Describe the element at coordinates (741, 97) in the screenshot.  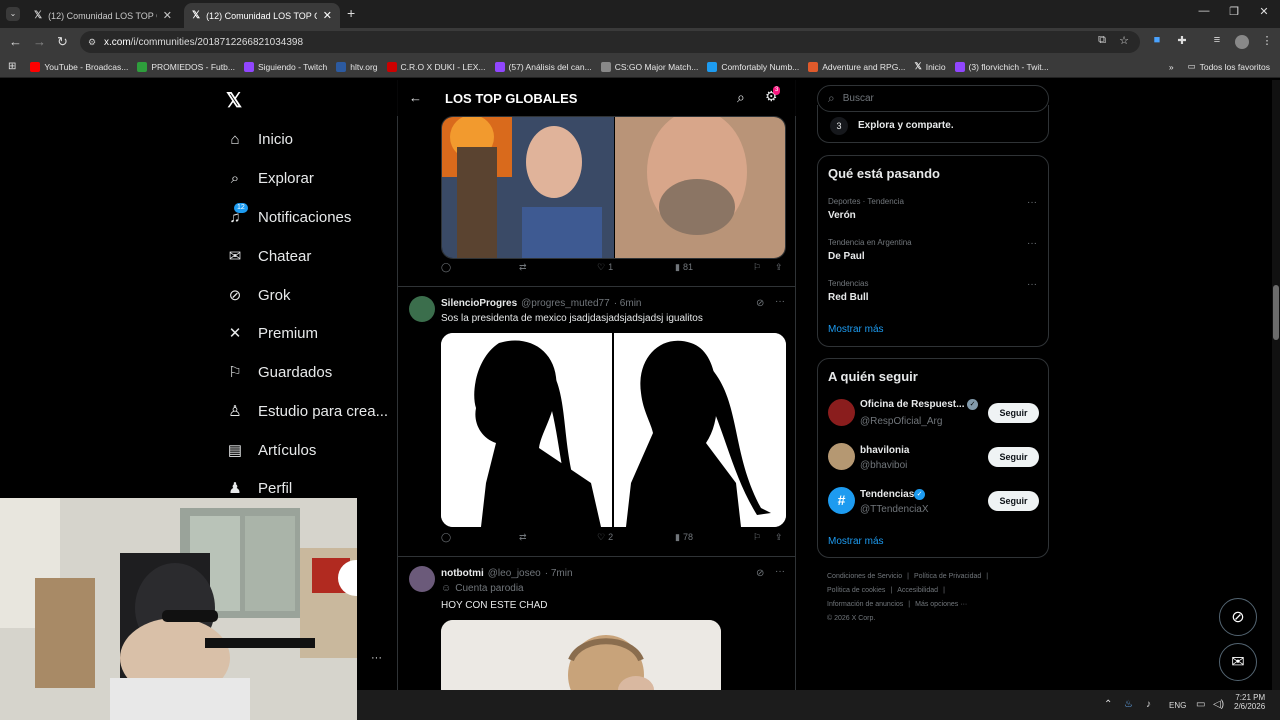
I see `search-icon: ⌕` at that location.